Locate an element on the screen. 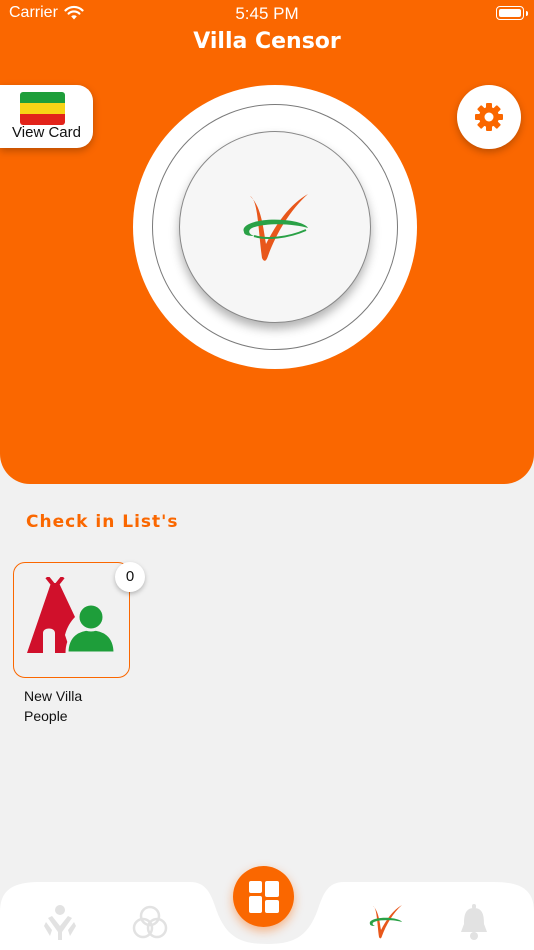  dashboard-grid-icon is located at coordinates (264, 897).